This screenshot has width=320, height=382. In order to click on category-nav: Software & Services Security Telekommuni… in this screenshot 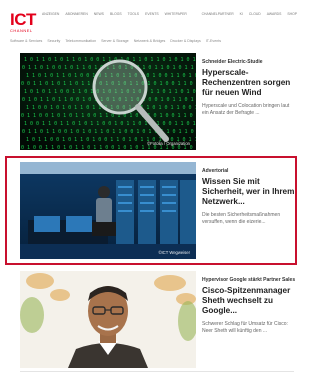, I will do `click(115, 41)`.